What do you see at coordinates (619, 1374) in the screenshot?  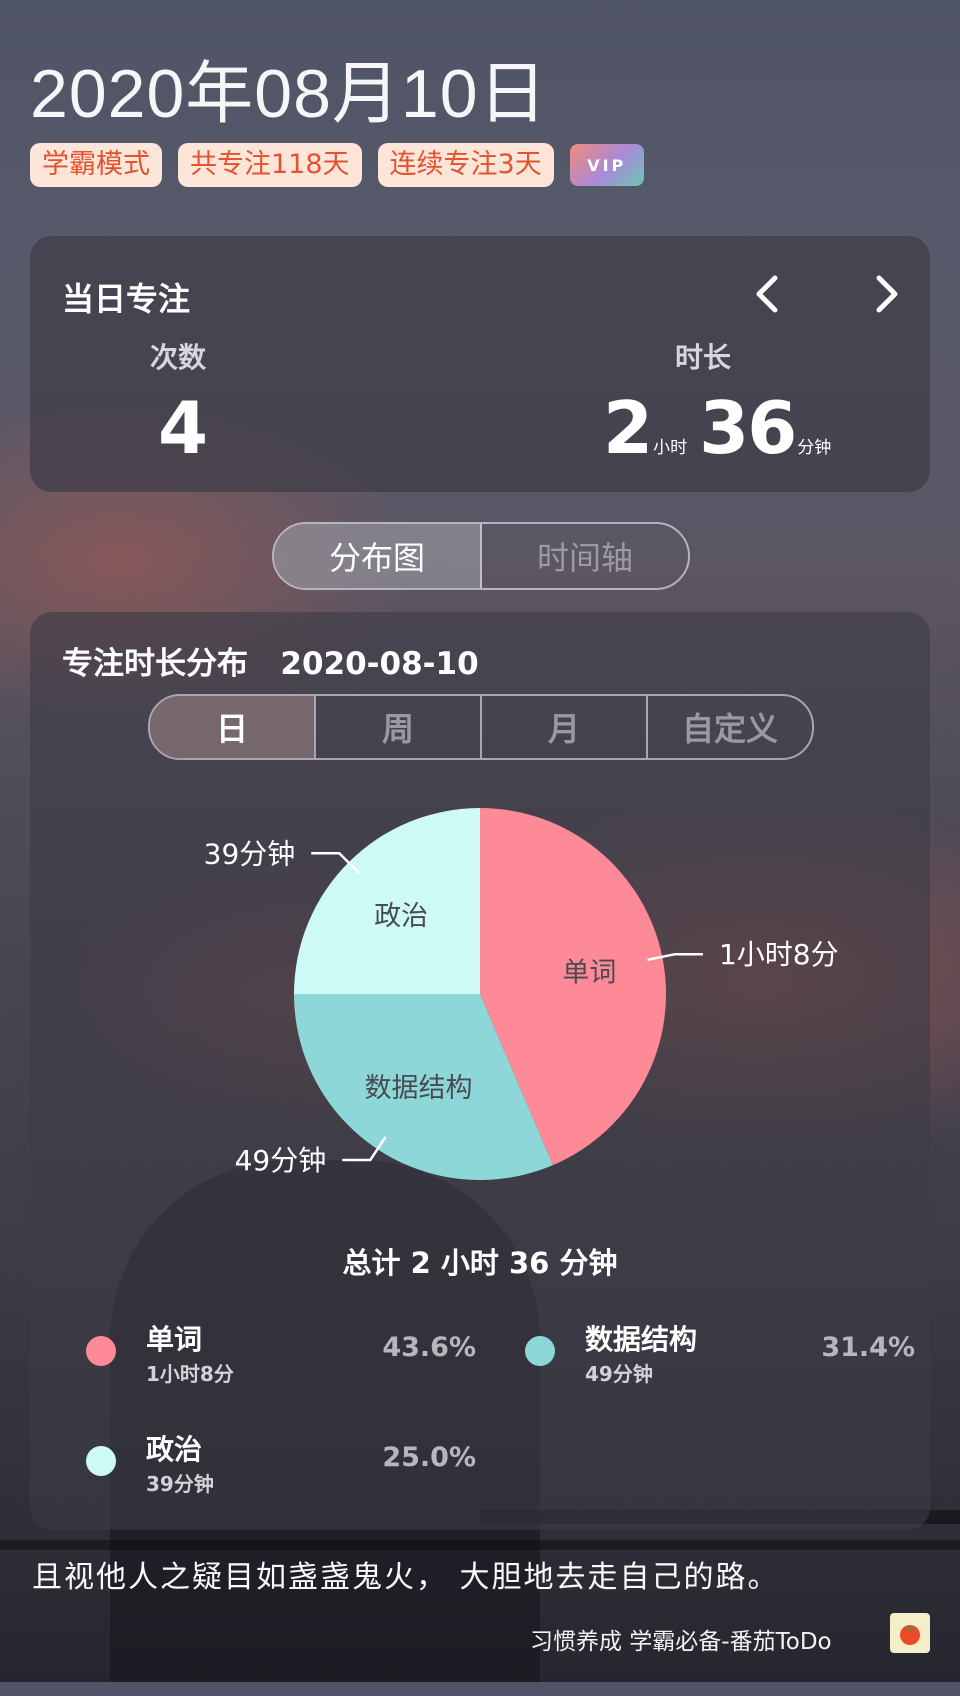 I see `legend-duration: 49分钟` at bounding box center [619, 1374].